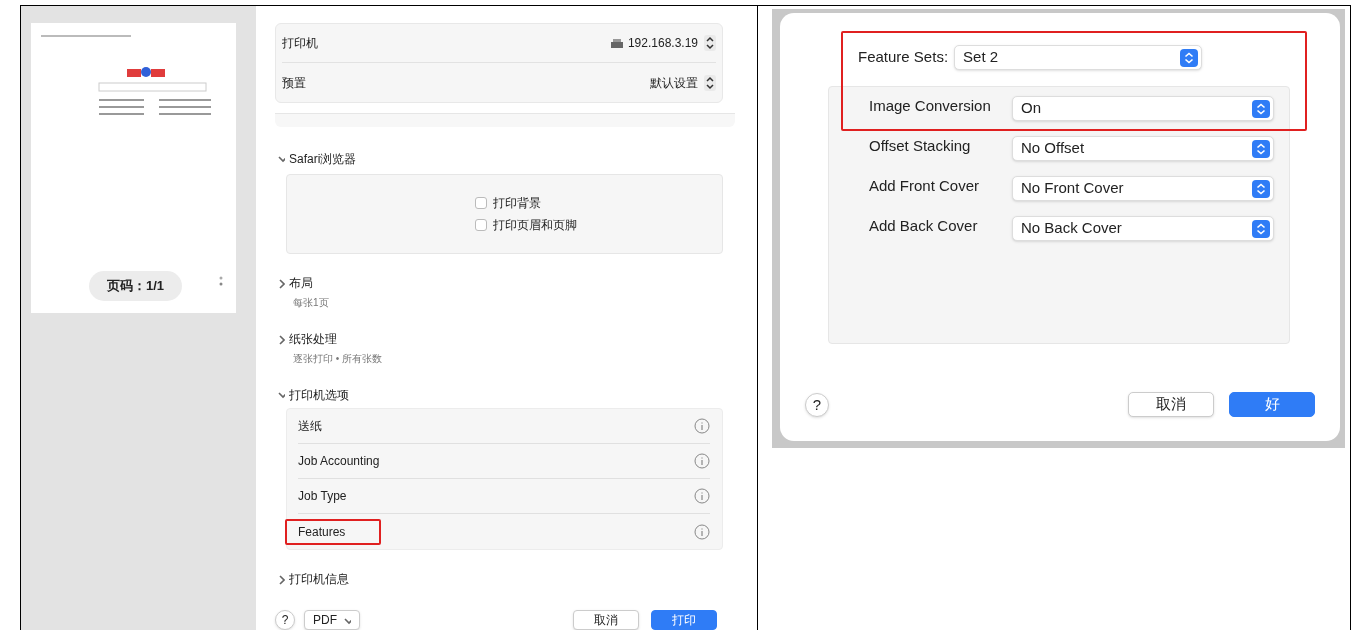 Image resolution: width=1365 pixels, height=630 pixels. What do you see at coordinates (616, 43) in the screenshot?
I see `printer-icon` at bounding box center [616, 43].